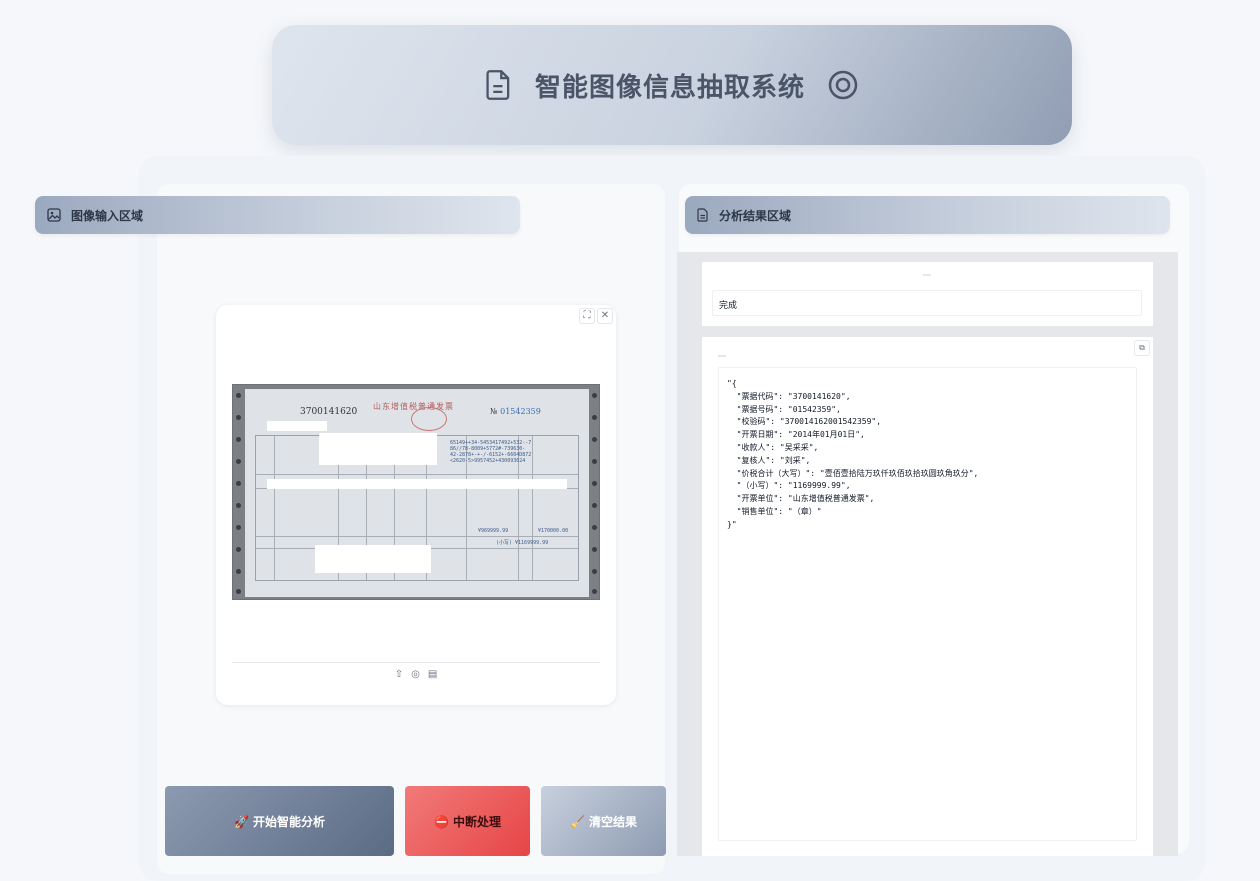 Image resolution: width=1260 pixels, height=881 pixels. I want to click on result-section-header: 分析结果区域, so click(927, 215).